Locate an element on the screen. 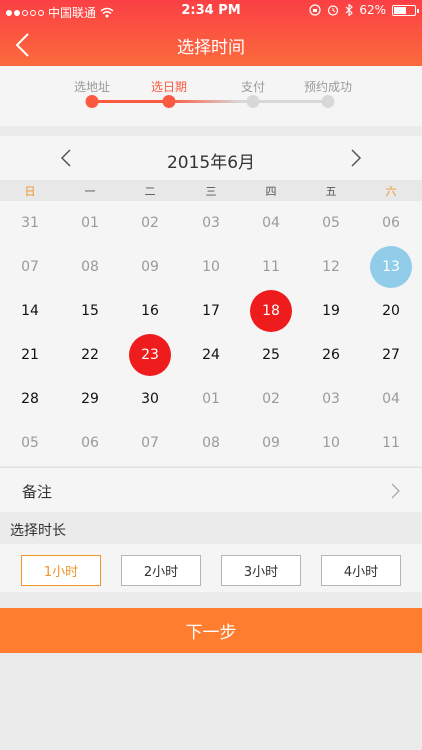 This screenshot has width=422, height=750. calendar-day-number: 17 is located at coordinates (211, 311).